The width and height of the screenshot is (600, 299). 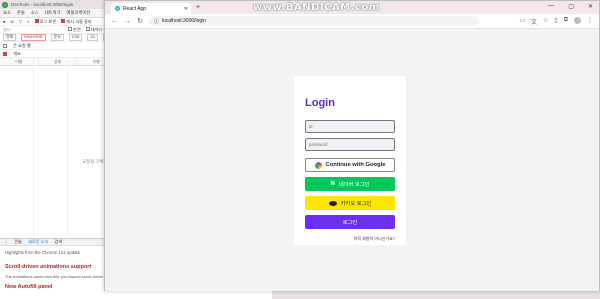 I want to click on naver-login-label: 네이버 로그인, so click(x=354, y=185).